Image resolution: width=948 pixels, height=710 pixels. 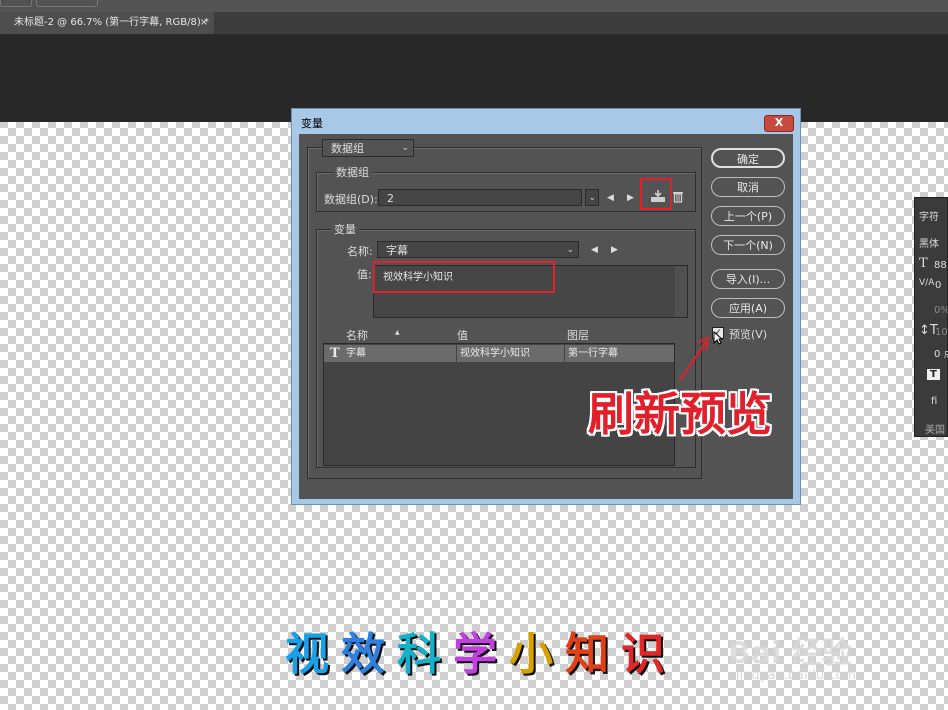 What do you see at coordinates (368, 148) in the screenshot?
I see `mode-select: 数据组 ⌄` at bounding box center [368, 148].